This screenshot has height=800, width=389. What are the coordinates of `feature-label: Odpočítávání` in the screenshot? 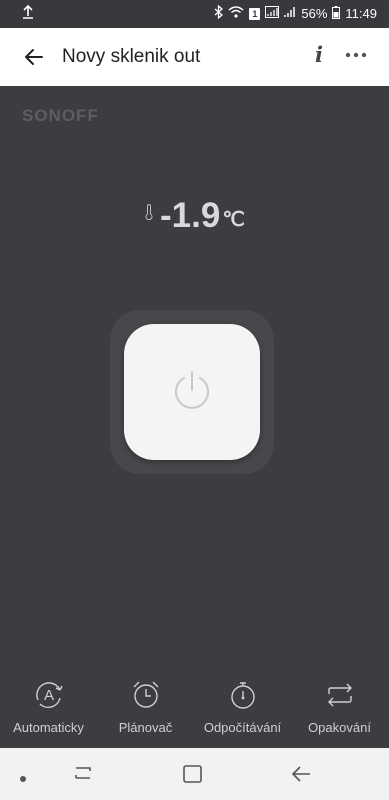 It's located at (242, 727).